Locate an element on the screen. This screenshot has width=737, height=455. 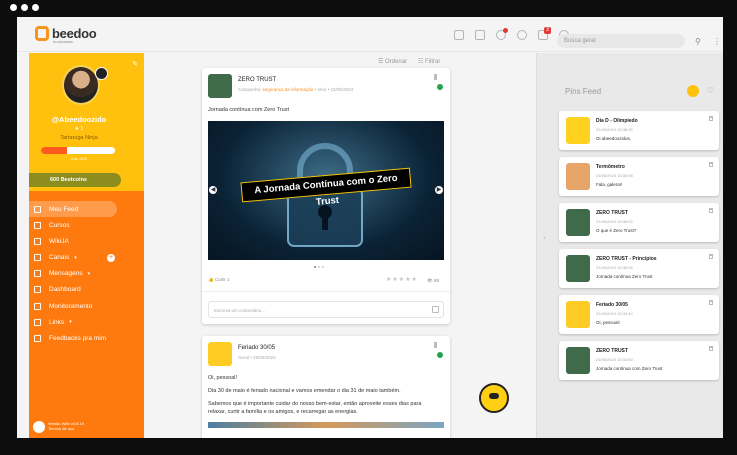
calendar-icon is located at coordinates (480, 35).